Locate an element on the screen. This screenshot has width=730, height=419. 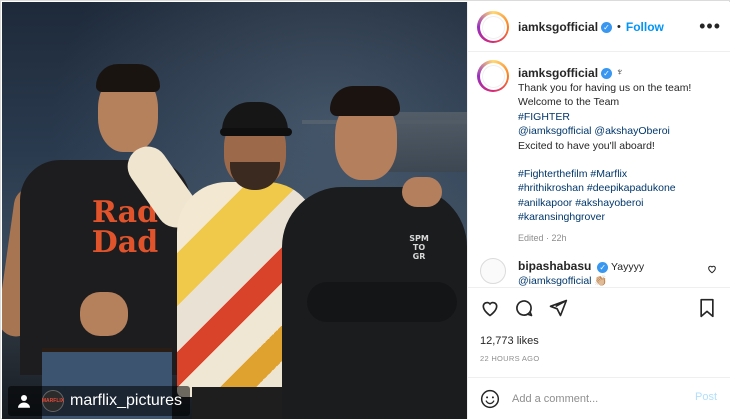
comment-item: bipashabasu ✓ Yayyyy @iamksgofficial 👏🏼 is located at coordinates (599, 271).